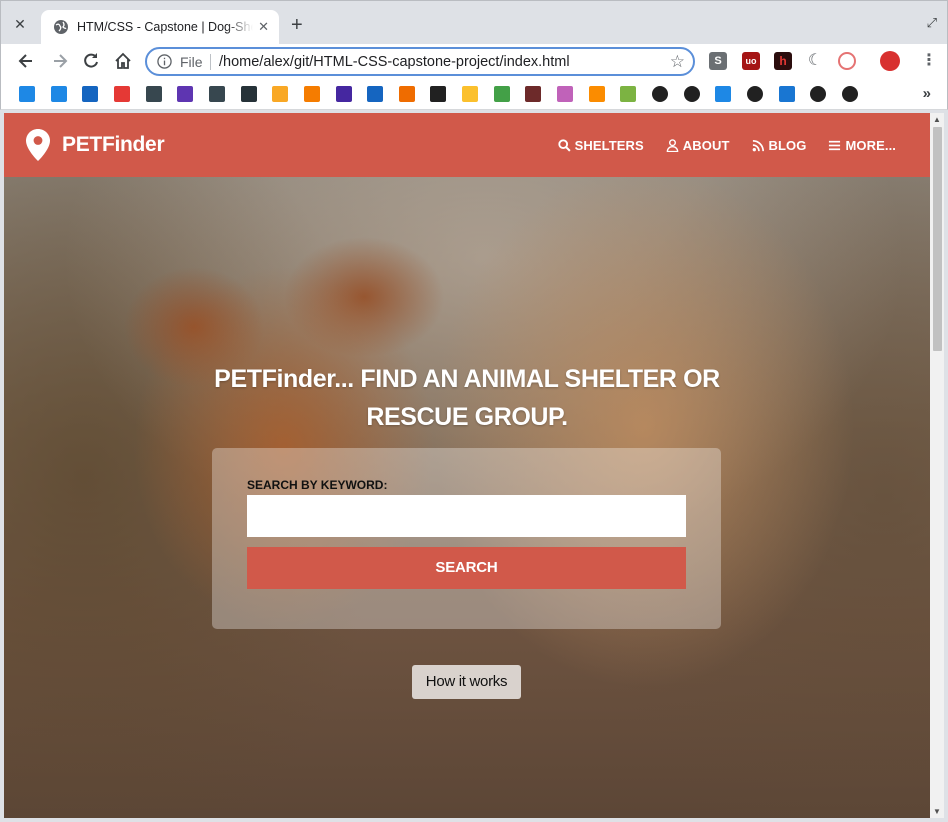 The width and height of the screenshot is (948, 822). Describe the element at coordinates (890, 61) in the screenshot. I see `angry-bird-avatar-icon` at that location.